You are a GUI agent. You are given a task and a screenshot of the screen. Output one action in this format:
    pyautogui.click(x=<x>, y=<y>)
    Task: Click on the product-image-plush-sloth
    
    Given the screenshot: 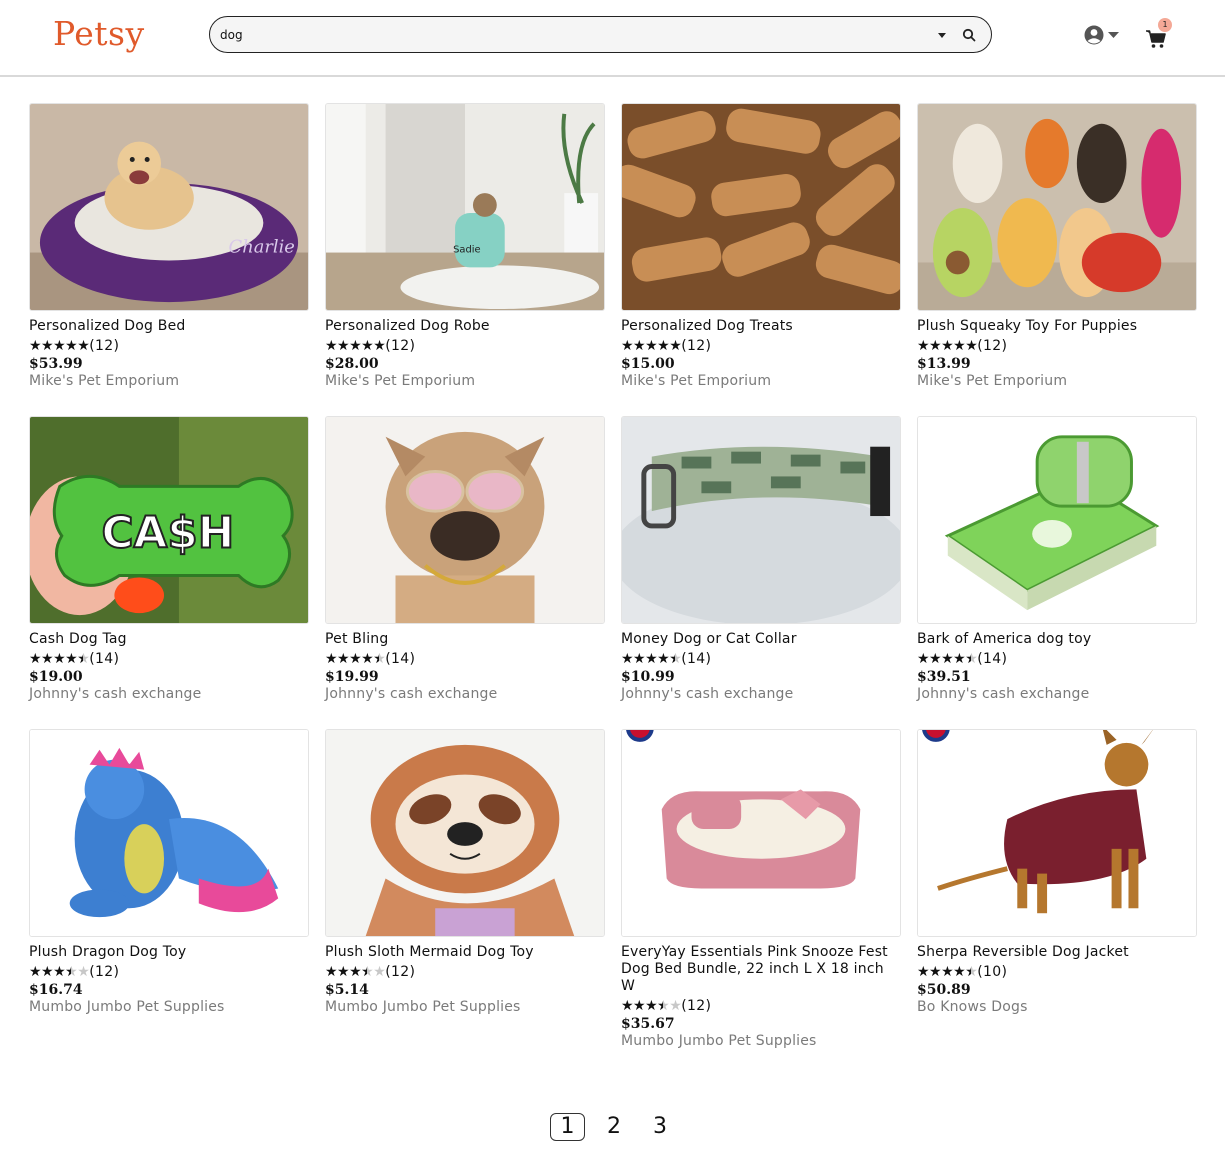 What is the action you would take?
    pyautogui.click(x=465, y=833)
    